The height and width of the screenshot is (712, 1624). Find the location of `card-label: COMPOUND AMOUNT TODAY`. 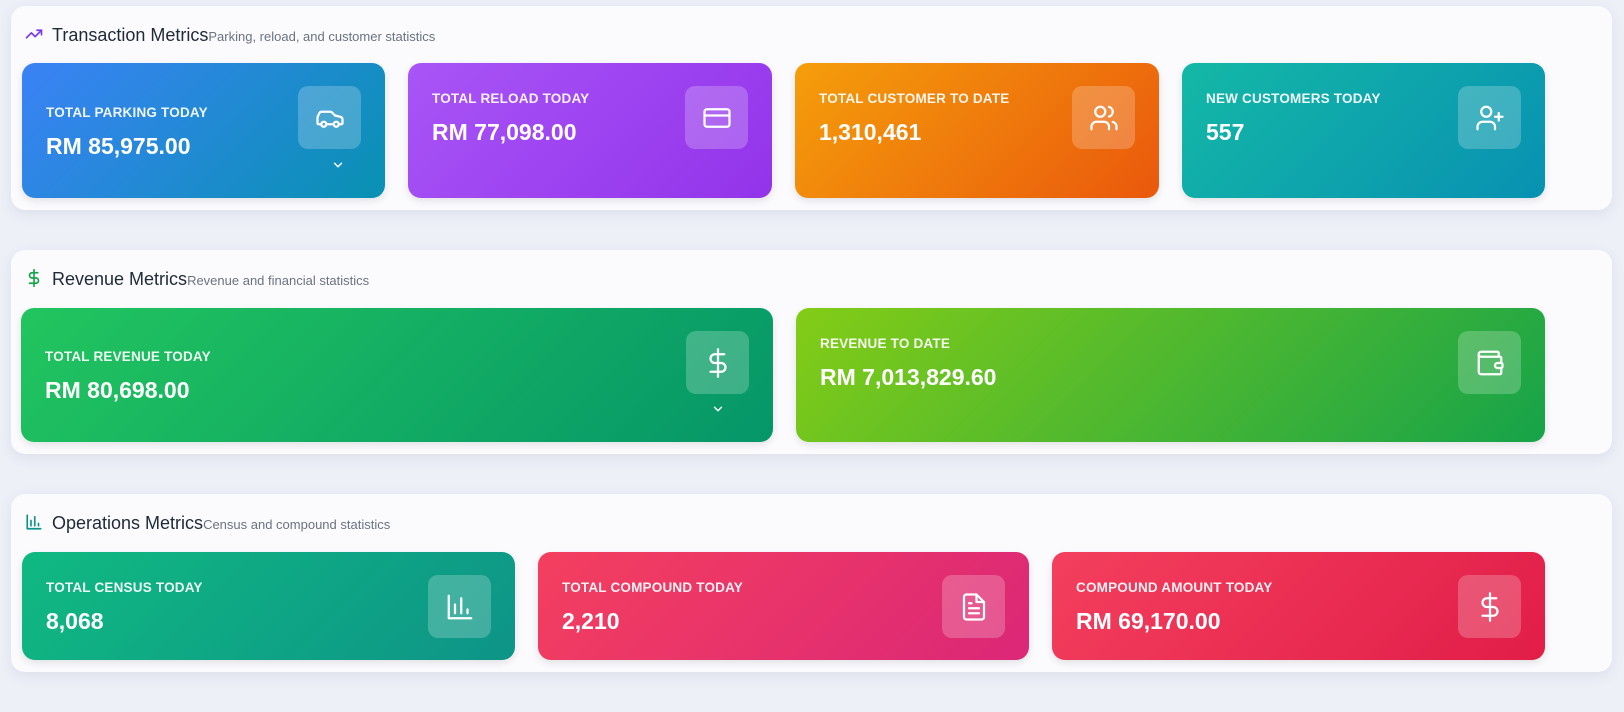

card-label: COMPOUND AMOUNT TODAY is located at coordinates (1174, 587).